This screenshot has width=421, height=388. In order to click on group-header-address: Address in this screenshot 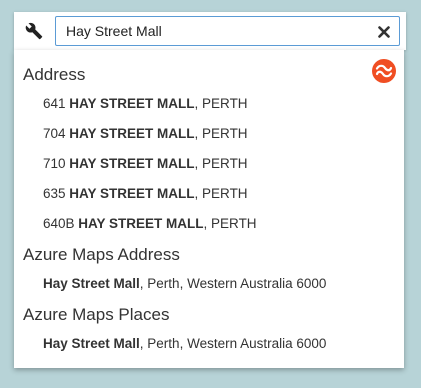, I will do `click(54, 74)`.